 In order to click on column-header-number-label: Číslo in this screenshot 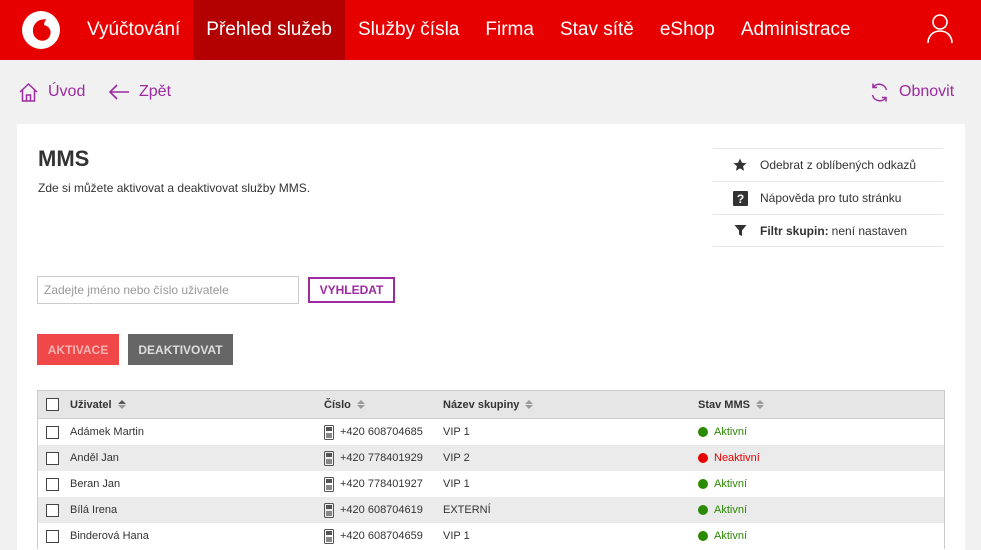, I will do `click(337, 404)`.